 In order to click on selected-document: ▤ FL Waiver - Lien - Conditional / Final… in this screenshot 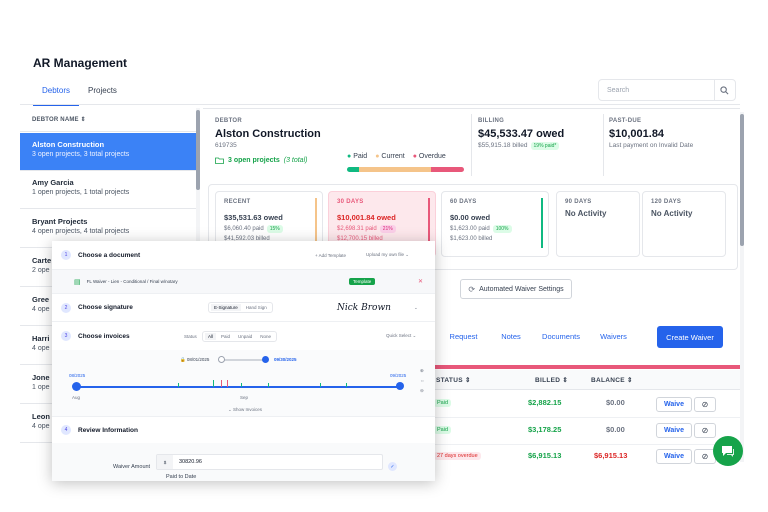, I will do `click(243, 282)`.